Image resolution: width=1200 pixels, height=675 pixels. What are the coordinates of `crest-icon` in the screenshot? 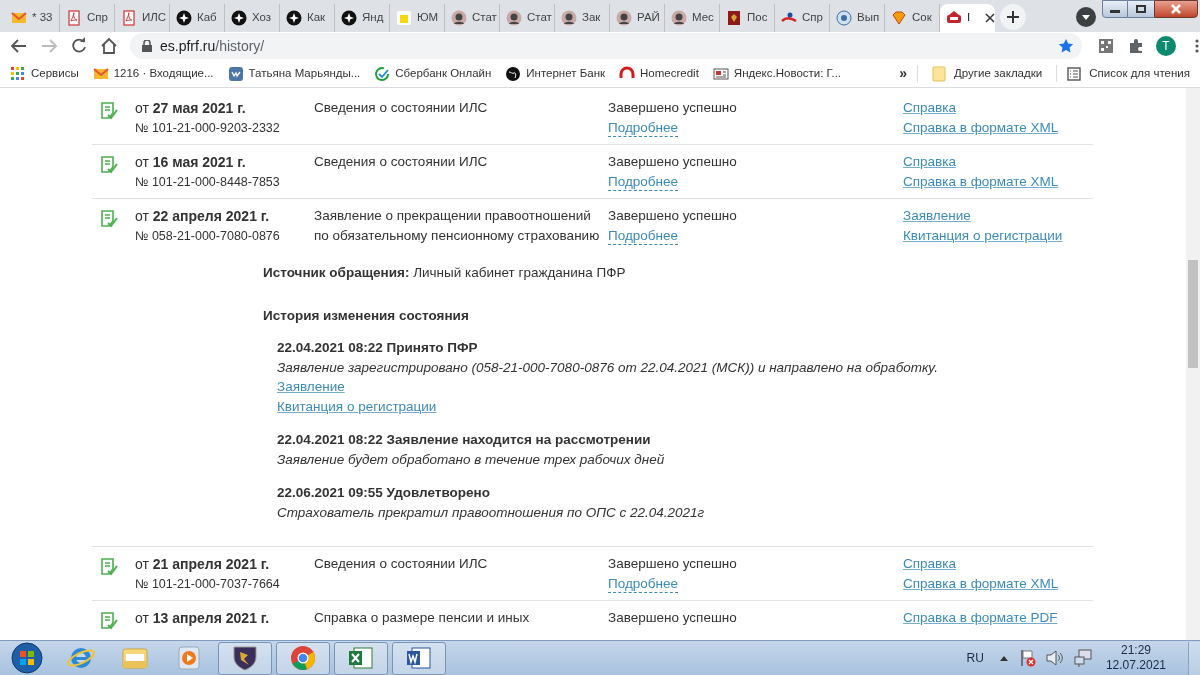 It's located at (734, 18).